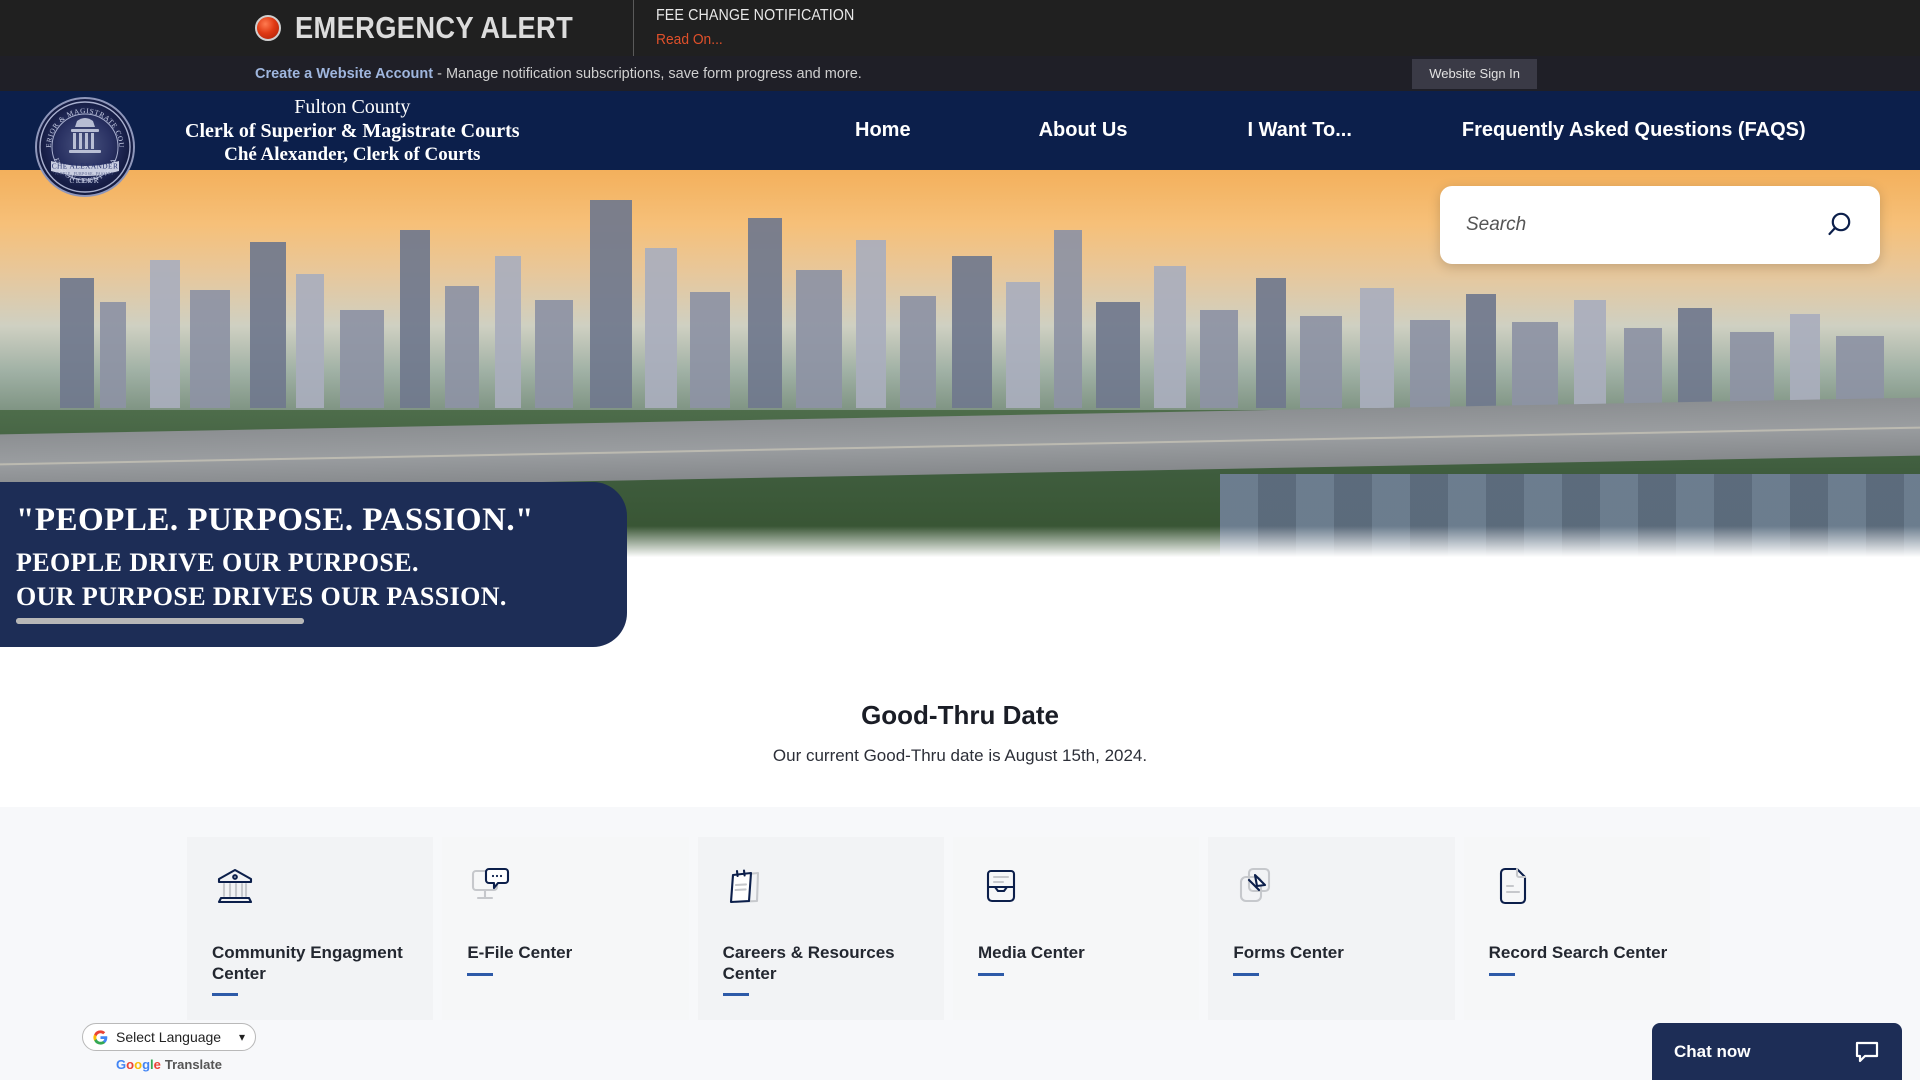 Image resolution: width=1920 pixels, height=1080 pixels. What do you see at coordinates (344, 74) in the screenshot?
I see `create-account-link: Create a Website Account` at bounding box center [344, 74].